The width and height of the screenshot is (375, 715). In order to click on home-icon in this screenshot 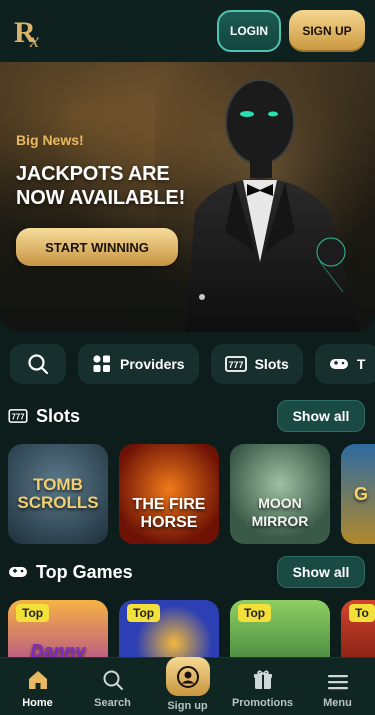, I will do `click(37, 680)`.